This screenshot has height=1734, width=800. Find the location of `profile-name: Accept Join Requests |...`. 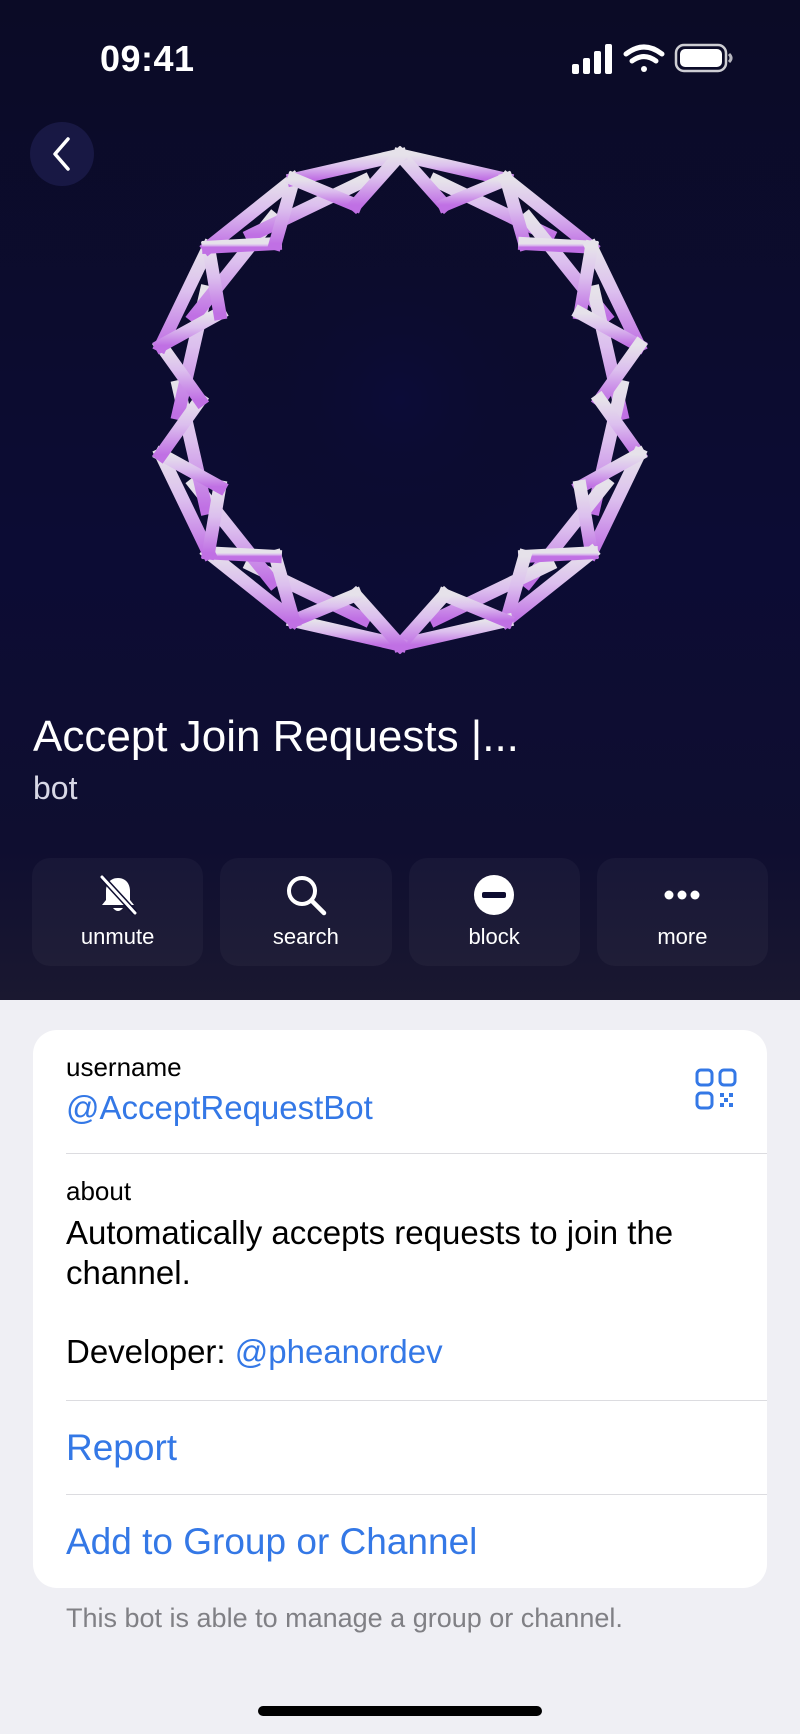

profile-name: Accept Join Requests |... is located at coordinates (276, 736).